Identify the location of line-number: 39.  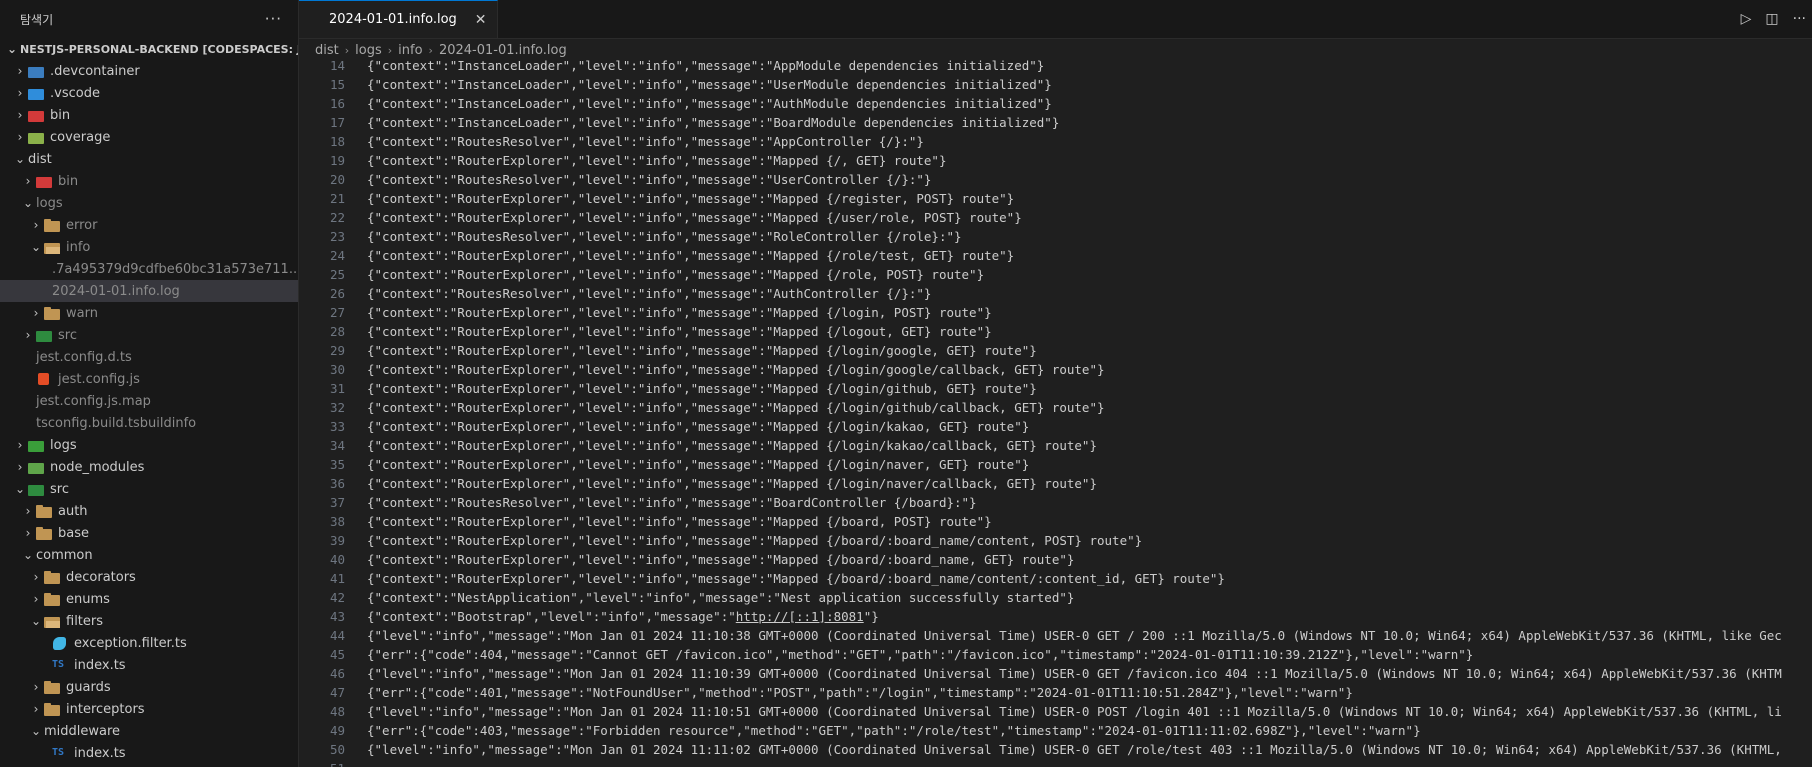
(337, 540).